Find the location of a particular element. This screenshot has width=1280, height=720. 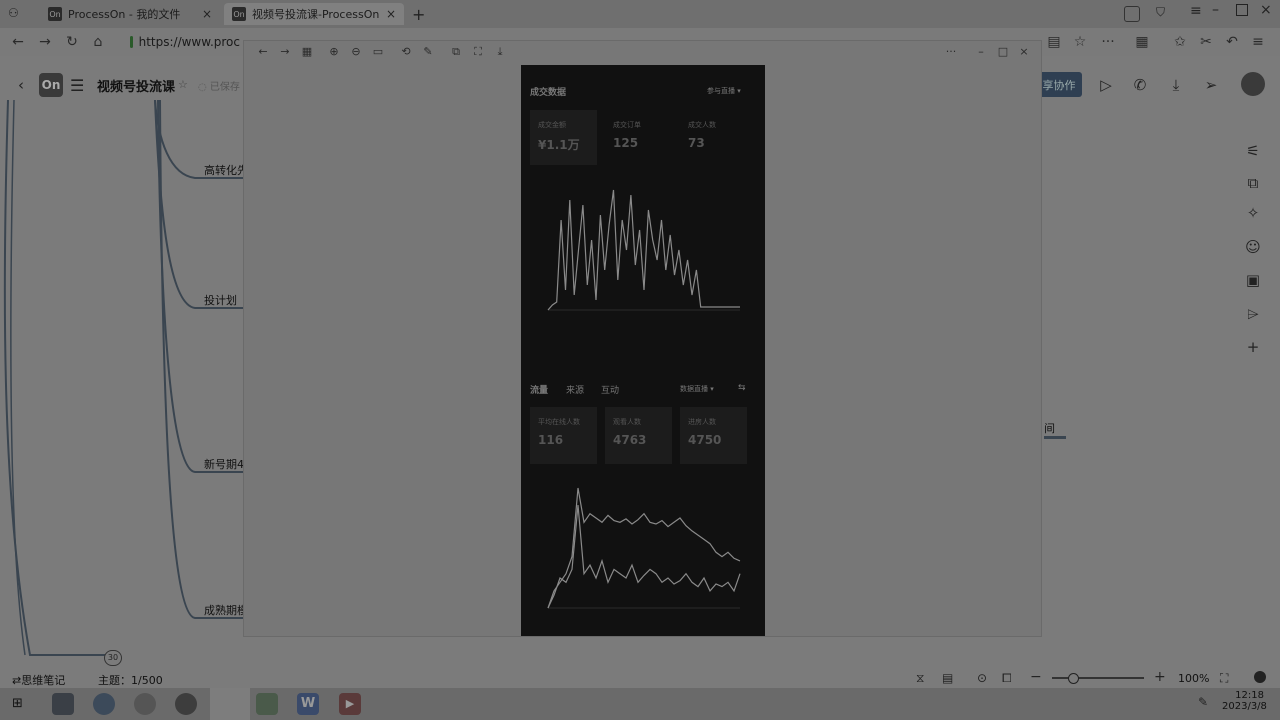

bookmark-star-icon: ☆ is located at coordinates (1080, 42).